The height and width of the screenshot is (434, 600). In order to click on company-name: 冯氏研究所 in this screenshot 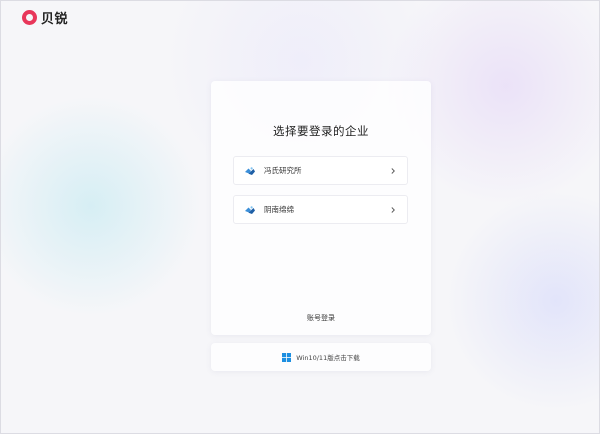, I will do `click(283, 170)`.